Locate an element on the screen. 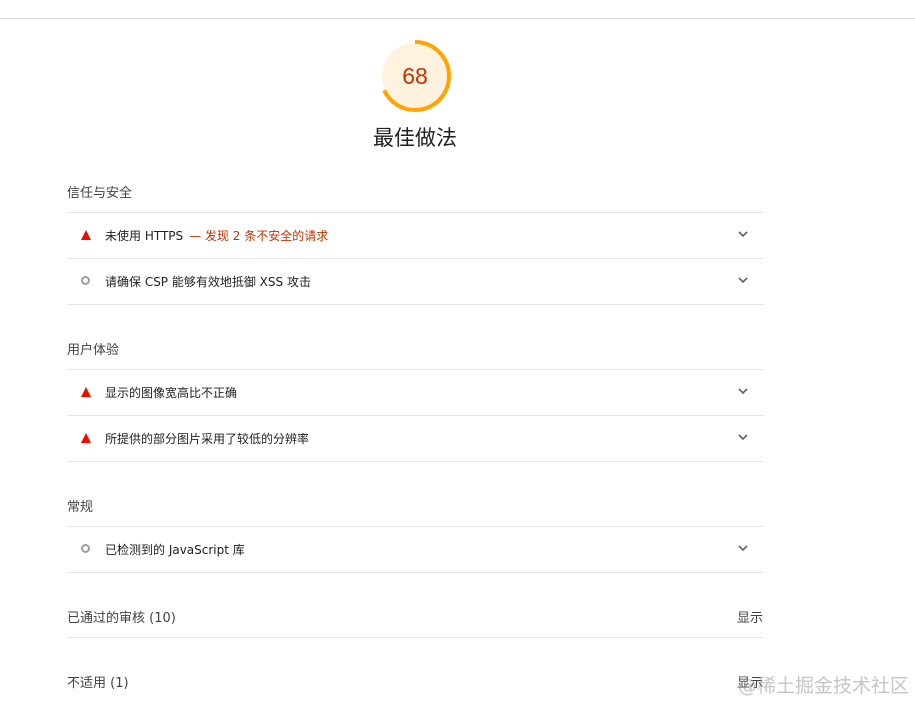  audit-js-libraries: 已检测到的 JavaScript 库 is located at coordinates (415, 549).